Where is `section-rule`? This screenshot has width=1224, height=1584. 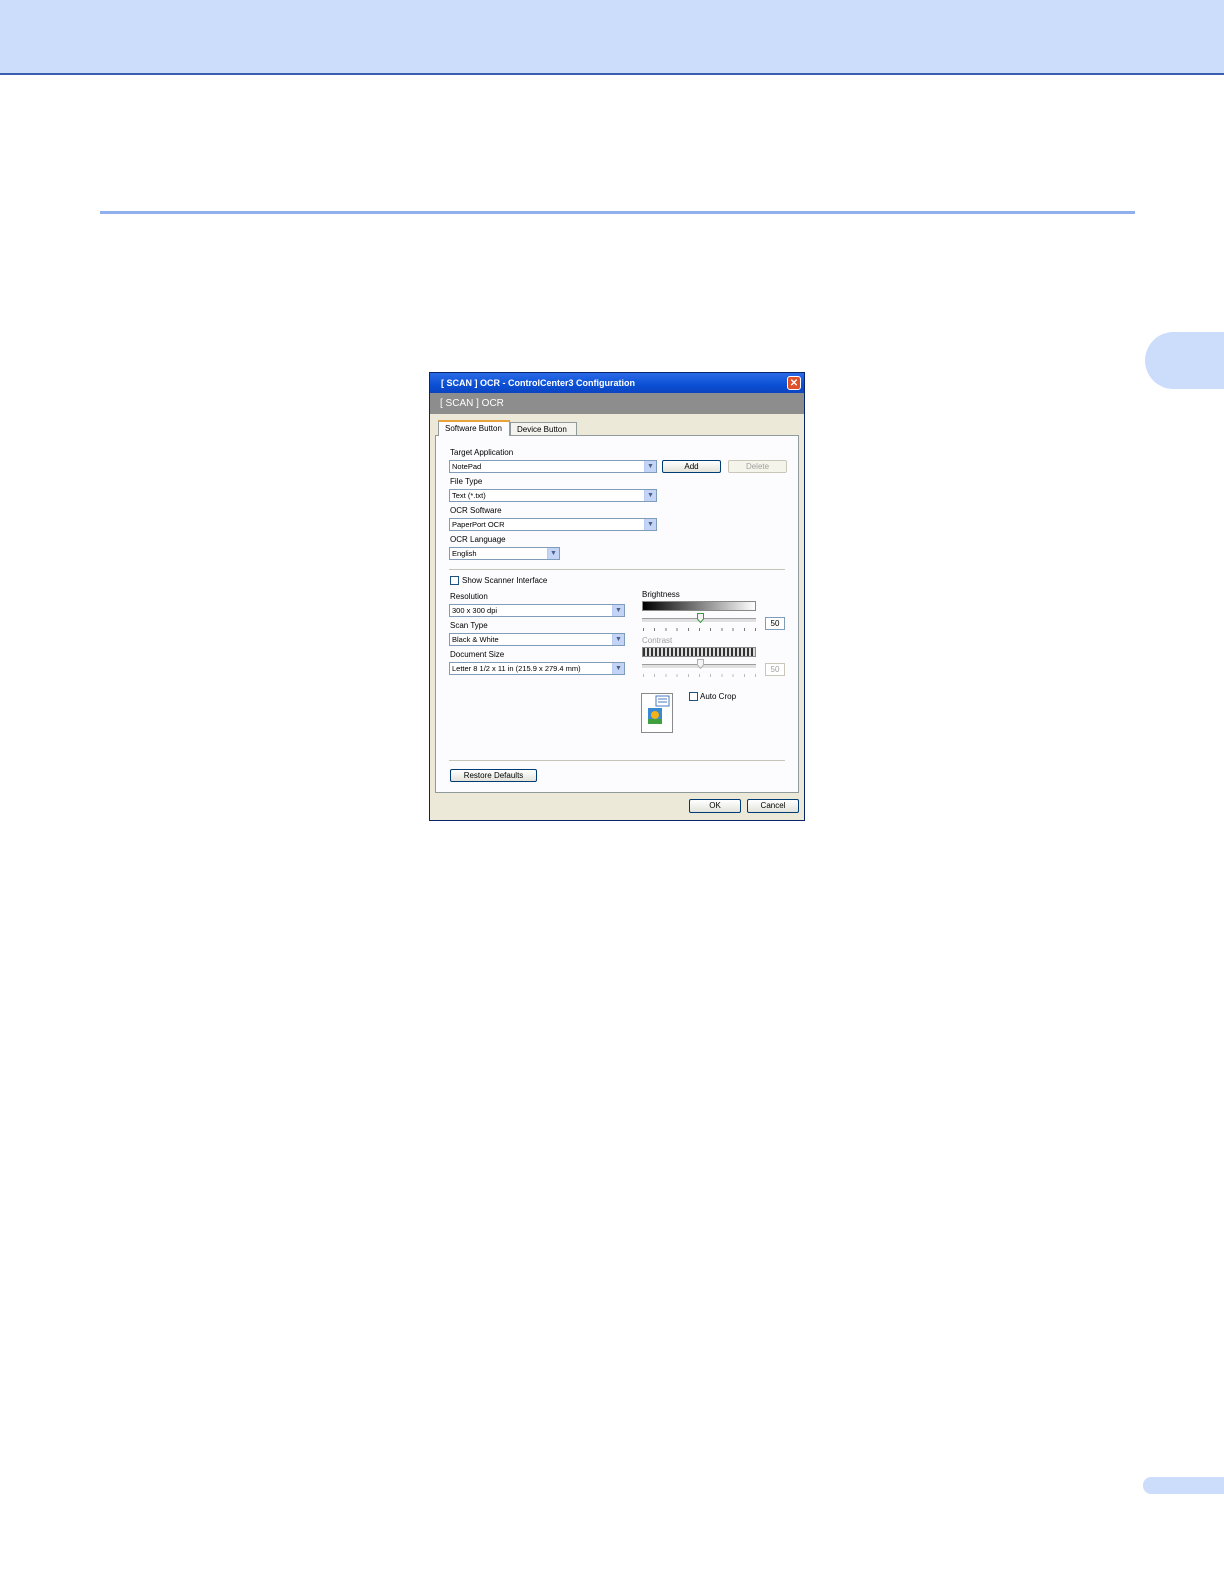 section-rule is located at coordinates (617, 212).